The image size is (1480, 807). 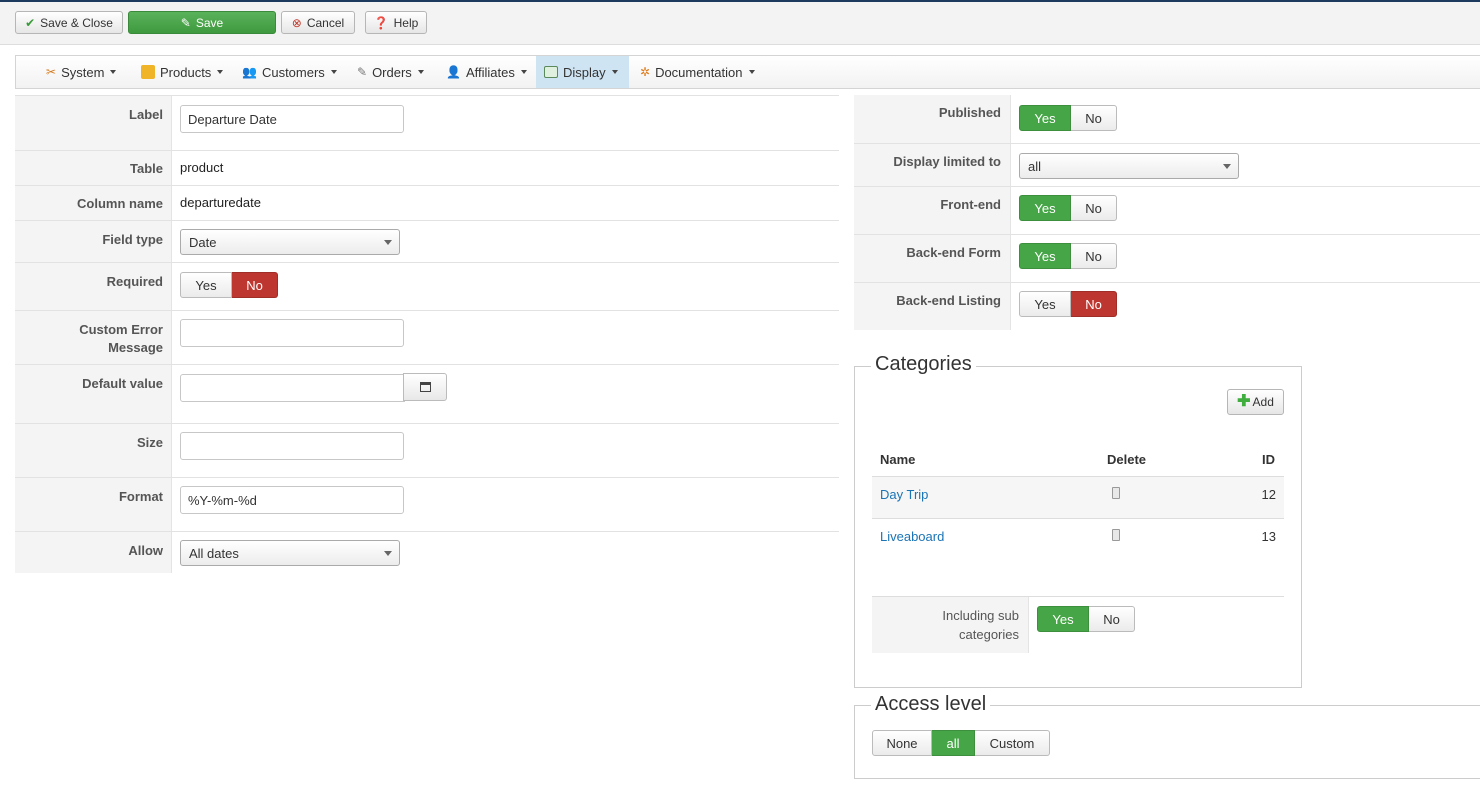 What do you see at coordinates (93, 168) in the screenshot?
I see `table-field-label: Table` at bounding box center [93, 168].